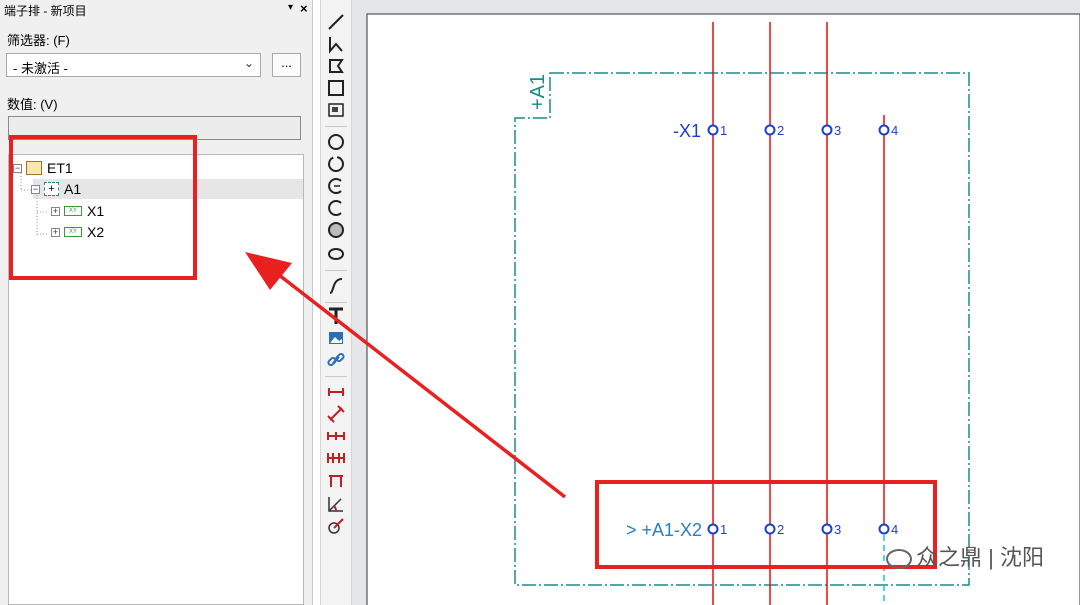 This screenshot has width=1080, height=605. Describe the element at coordinates (538, 92) in the screenshot. I see `location-label: +A1` at that location.